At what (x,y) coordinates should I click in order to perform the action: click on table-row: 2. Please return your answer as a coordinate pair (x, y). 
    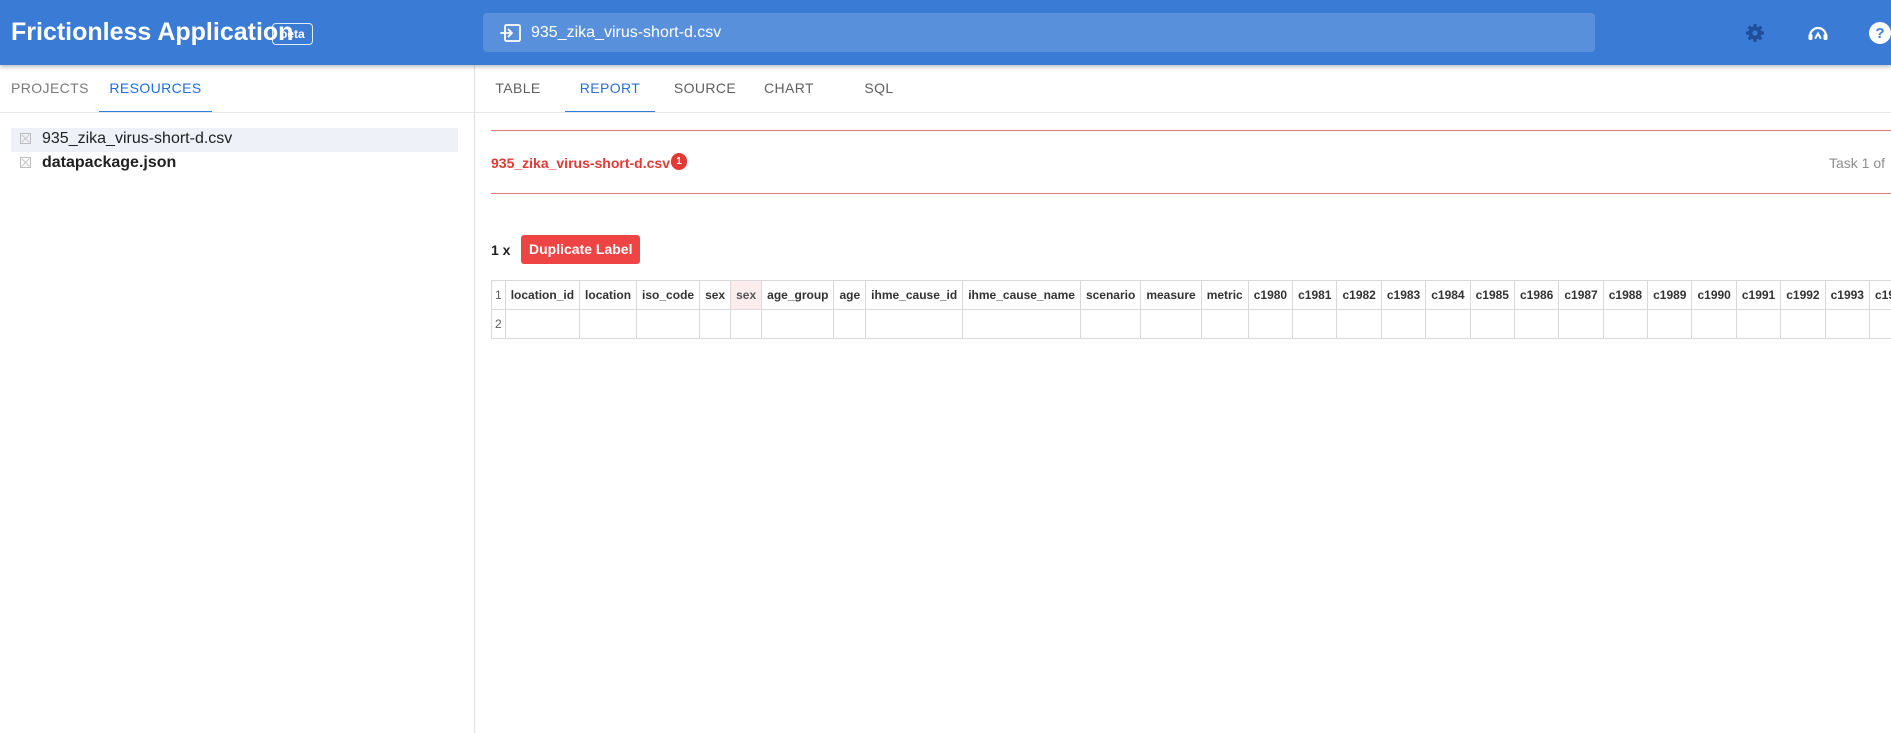
    Looking at the image, I should click on (1191, 324).